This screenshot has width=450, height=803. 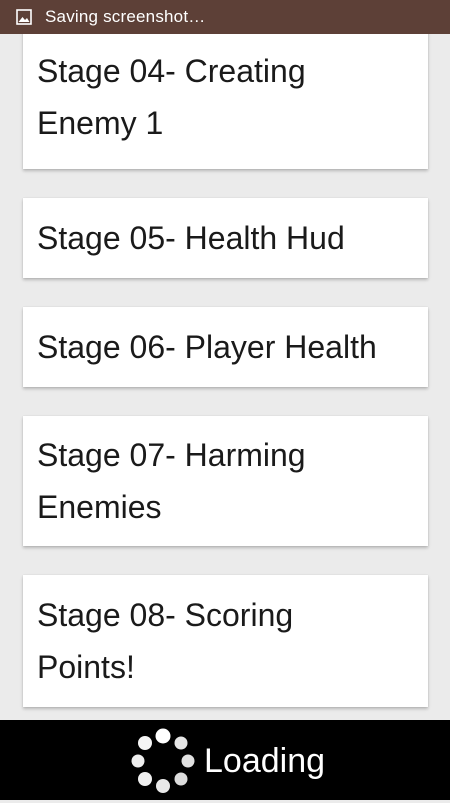 I want to click on stage-title: Stage 06- Player Health, so click(x=207, y=347).